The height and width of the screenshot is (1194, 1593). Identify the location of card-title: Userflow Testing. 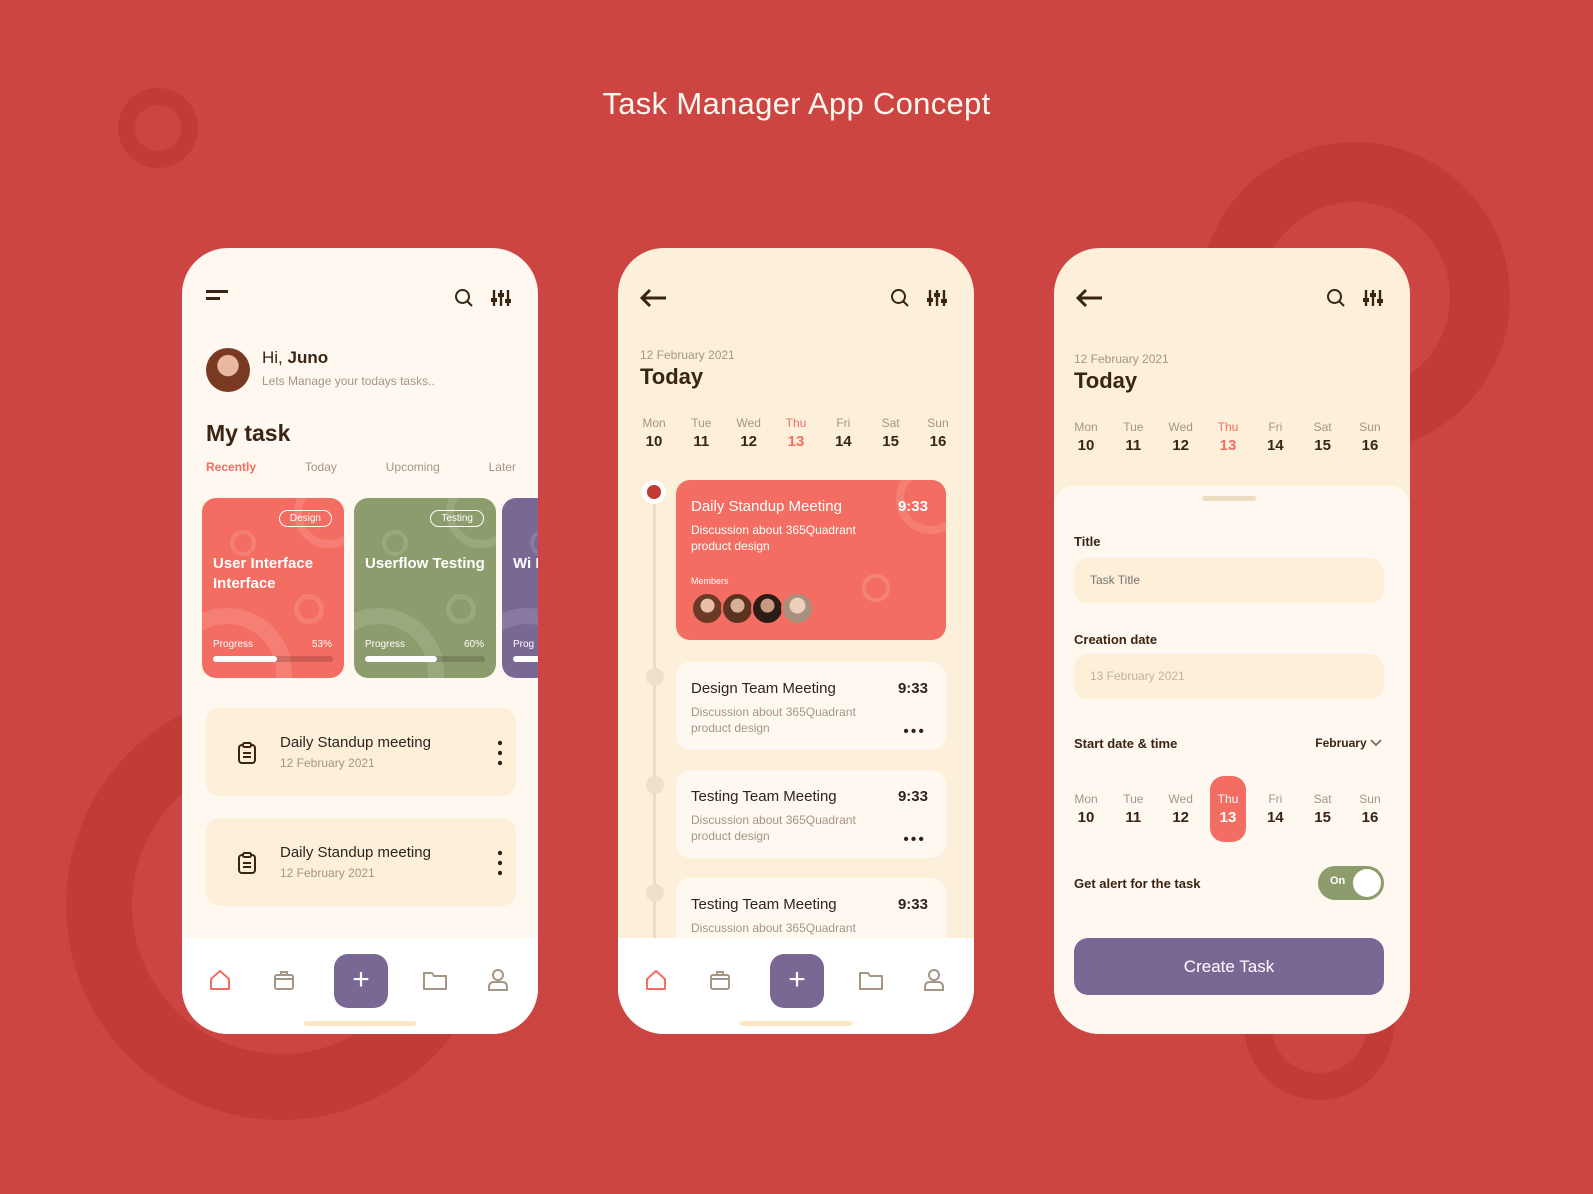
(425, 563).